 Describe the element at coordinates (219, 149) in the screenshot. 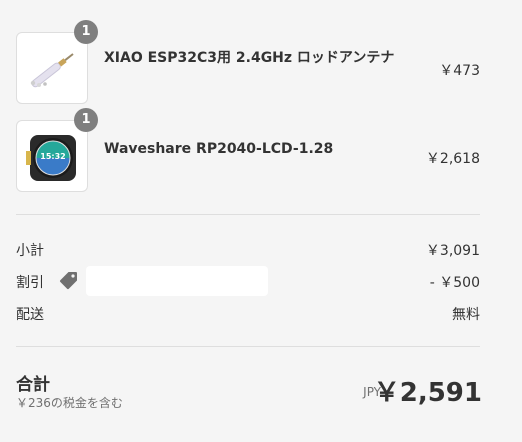

I see `item-name: Waveshare RP2040-LCD-1.28` at that location.